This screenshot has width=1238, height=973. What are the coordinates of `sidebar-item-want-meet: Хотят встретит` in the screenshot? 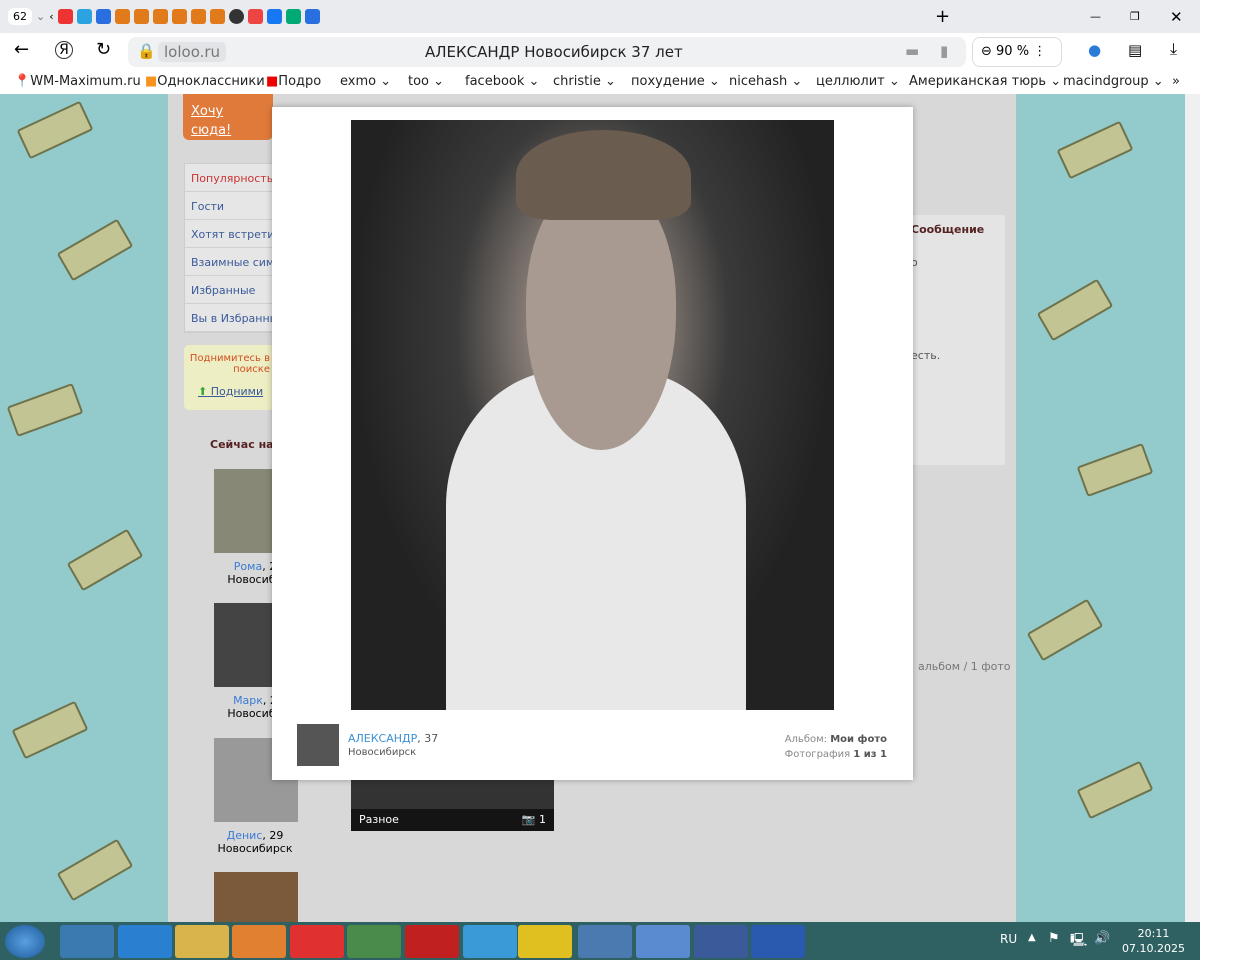 It's located at (229, 234).